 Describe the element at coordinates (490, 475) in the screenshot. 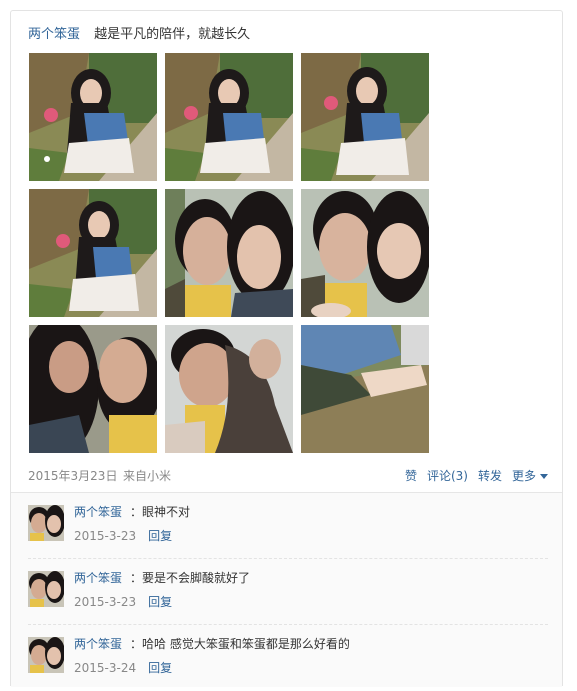

I see `repost-button: 转发` at that location.